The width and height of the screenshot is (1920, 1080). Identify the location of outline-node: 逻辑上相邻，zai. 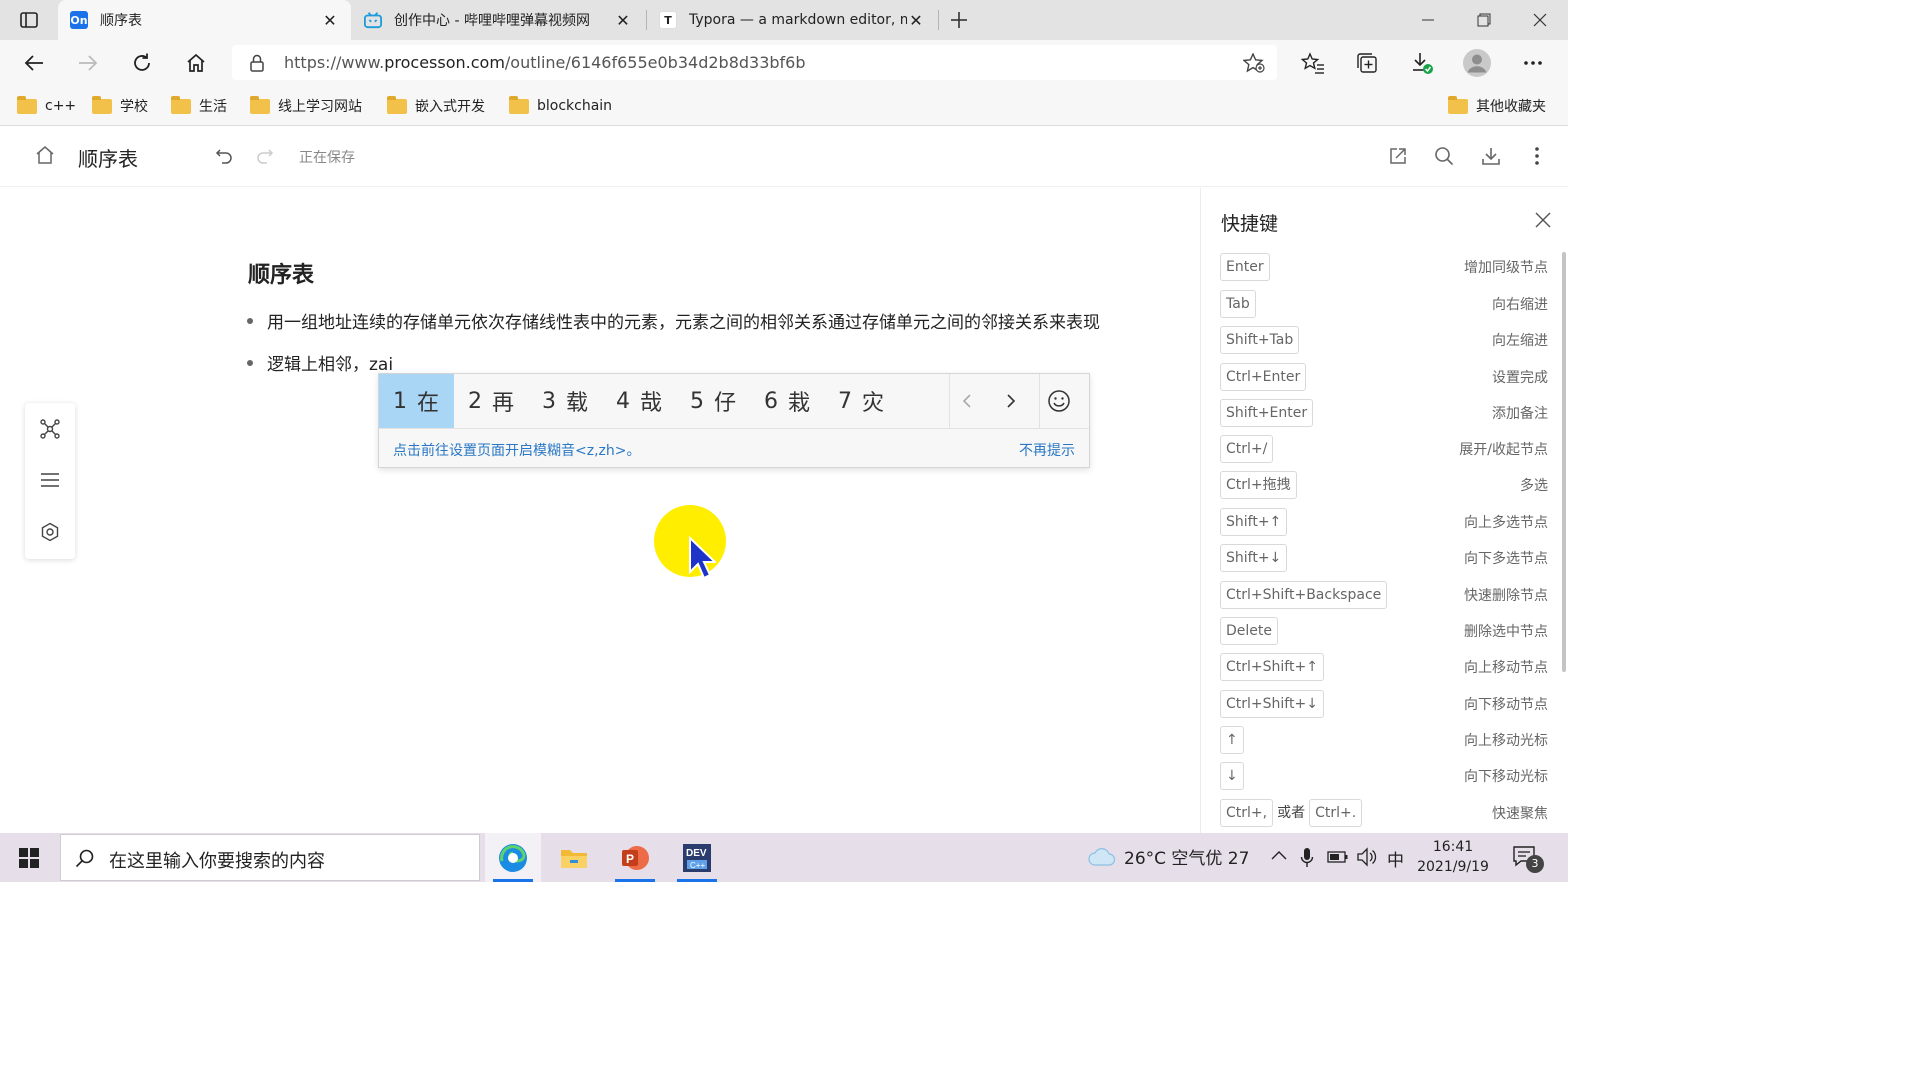
(320, 362).